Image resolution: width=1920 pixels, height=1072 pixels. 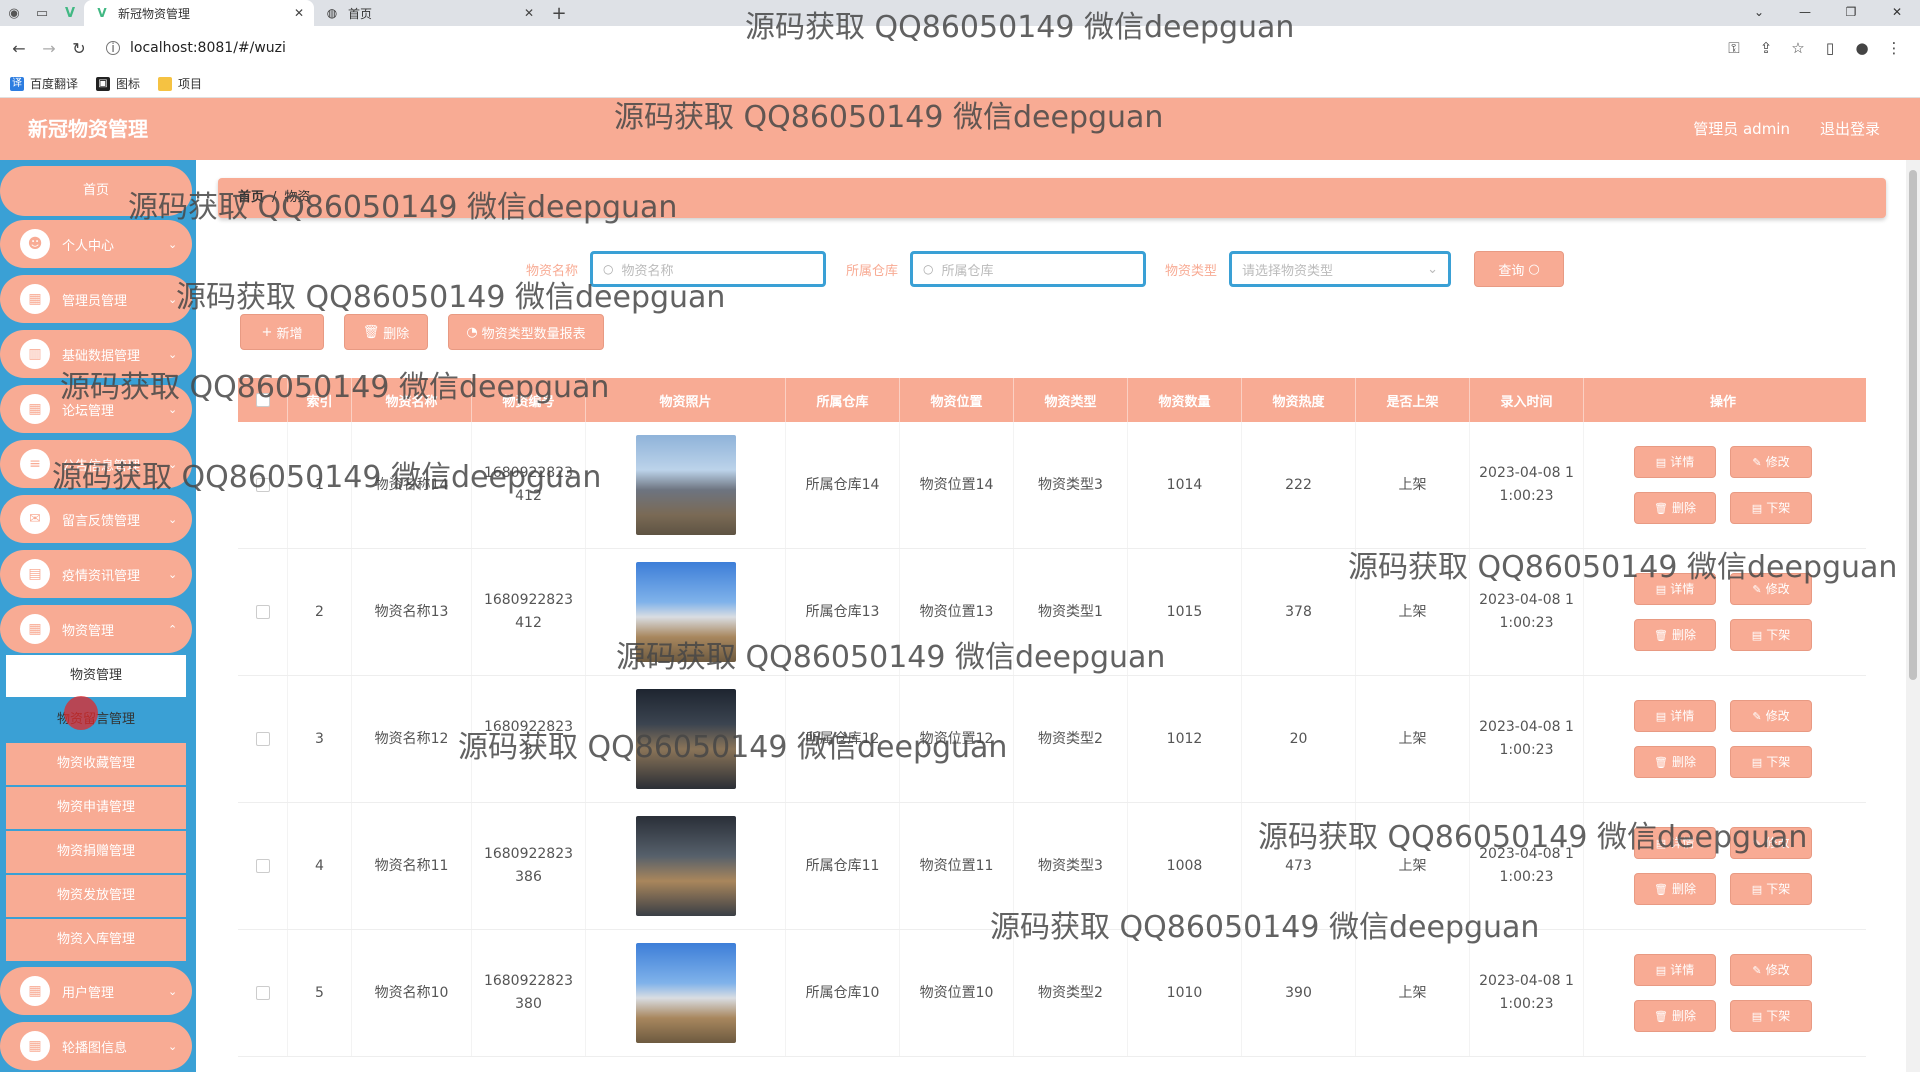 I want to click on minimize-icon: —, so click(x=1805, y=13).